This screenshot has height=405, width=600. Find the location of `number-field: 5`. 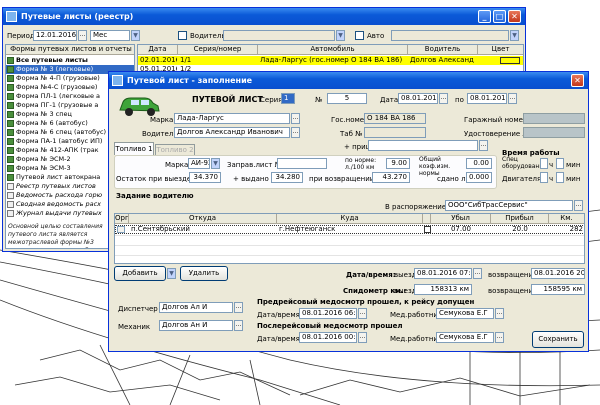

number-field: 5 is located at coordinates (347, 98).